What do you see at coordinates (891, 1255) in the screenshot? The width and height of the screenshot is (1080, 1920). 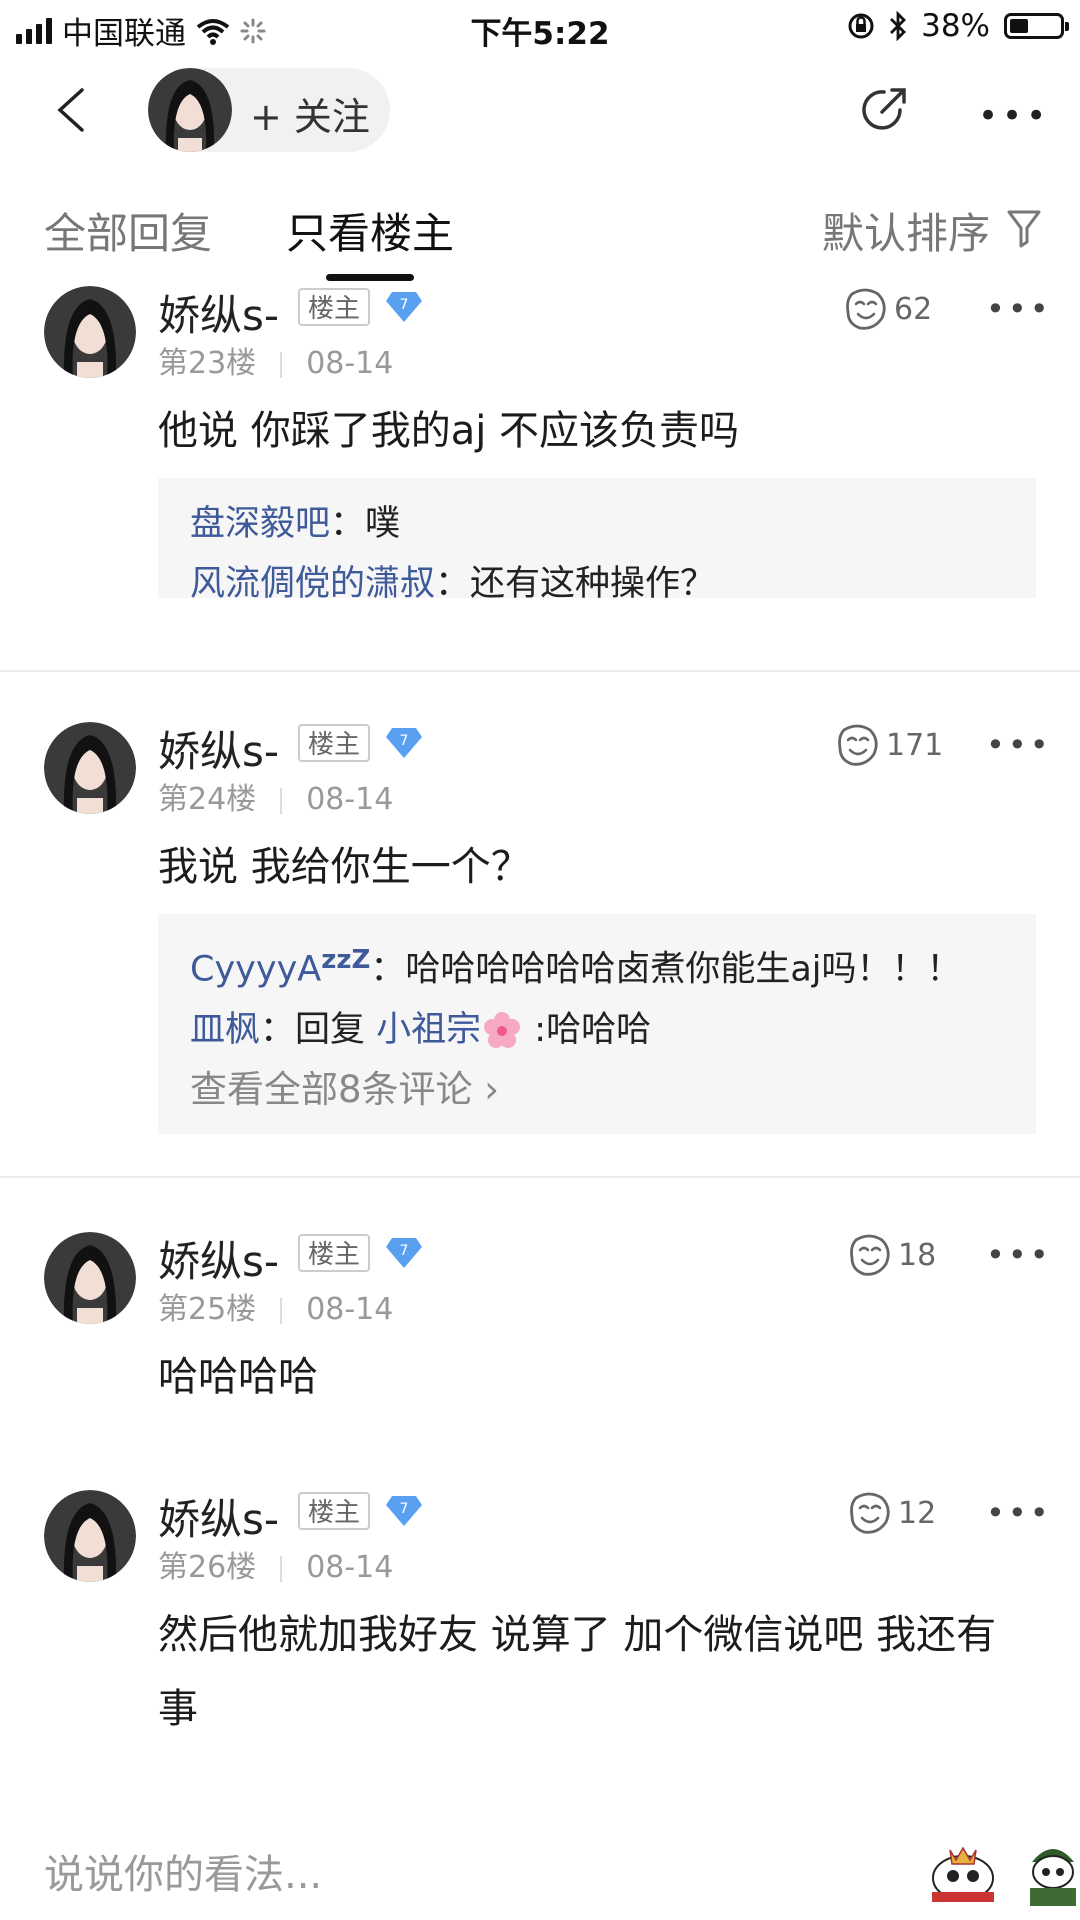 I see `like-button: 18` at bounding box center [891, 1255].